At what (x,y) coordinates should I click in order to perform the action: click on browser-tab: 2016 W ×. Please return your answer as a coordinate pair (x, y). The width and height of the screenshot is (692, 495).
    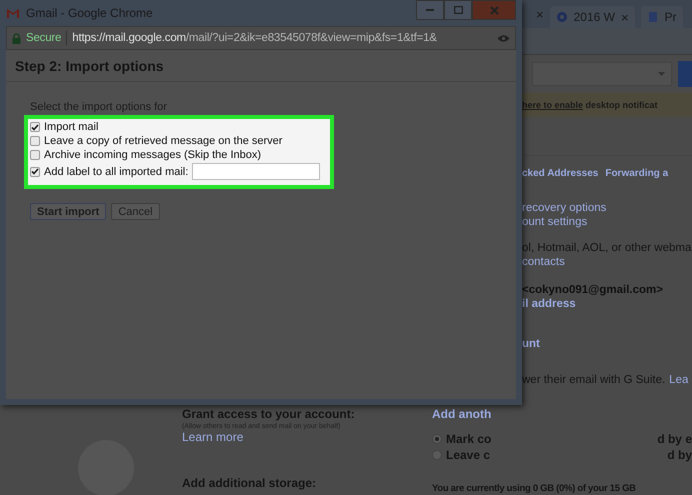
    Looking at the image, I should click on (592, 17).